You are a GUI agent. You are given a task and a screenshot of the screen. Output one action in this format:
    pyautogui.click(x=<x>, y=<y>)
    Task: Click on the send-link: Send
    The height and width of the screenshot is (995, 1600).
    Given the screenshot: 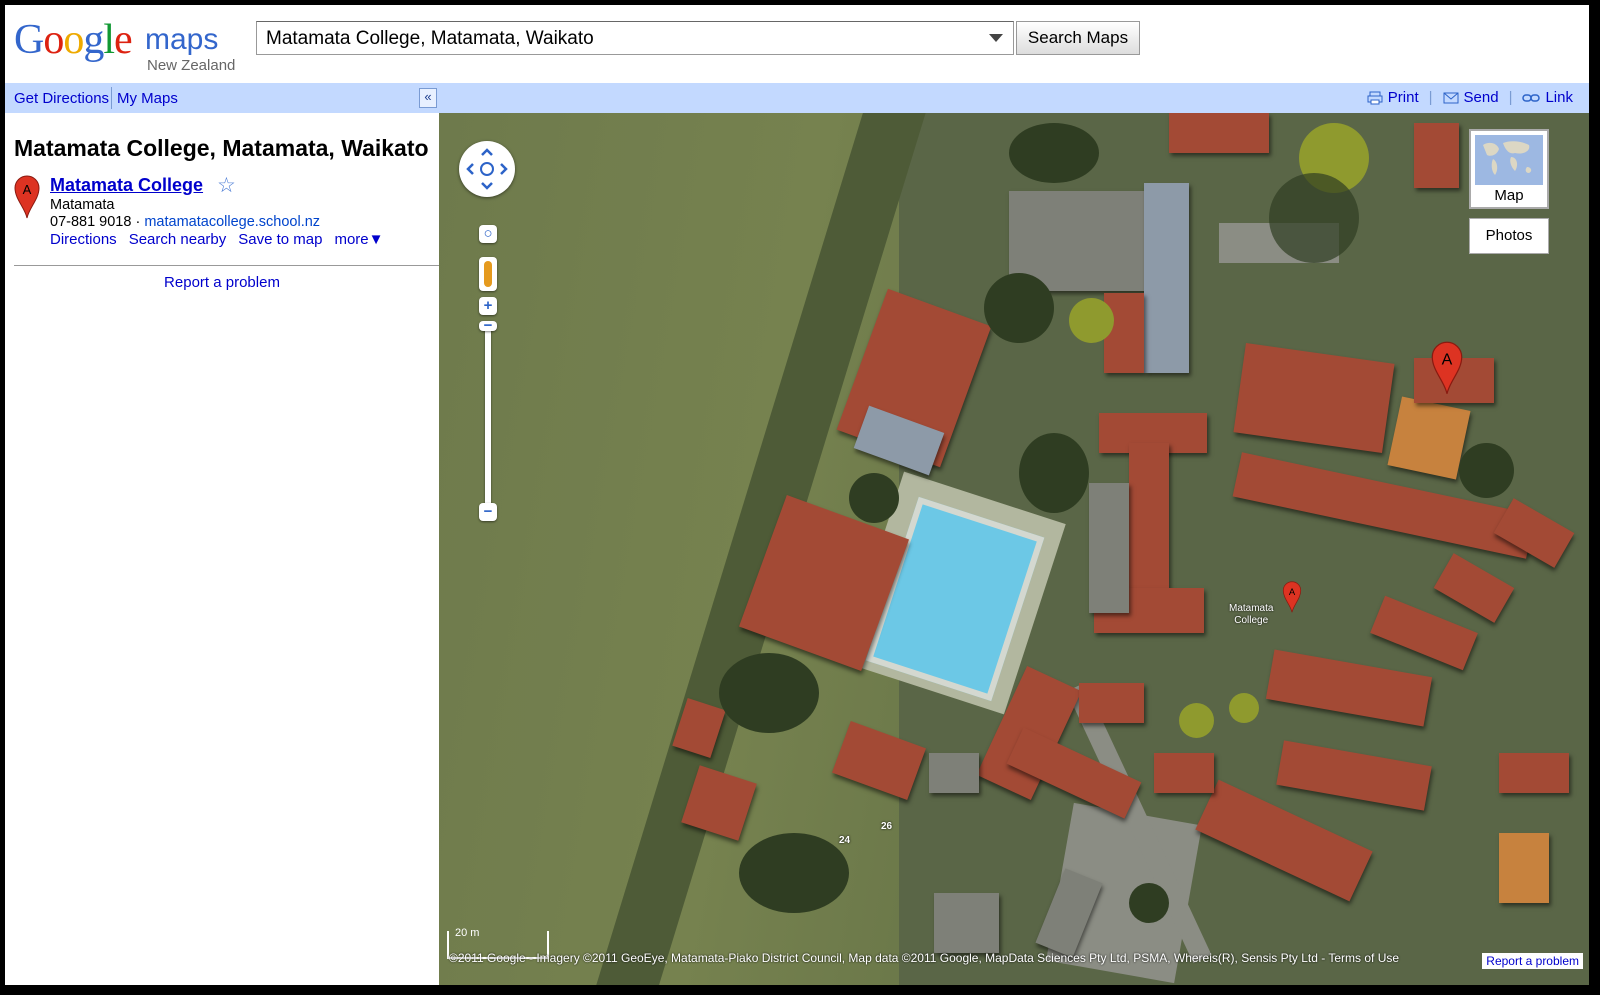 What is the action you would take?
    pyautogui.click(x=1471, y=97)
    